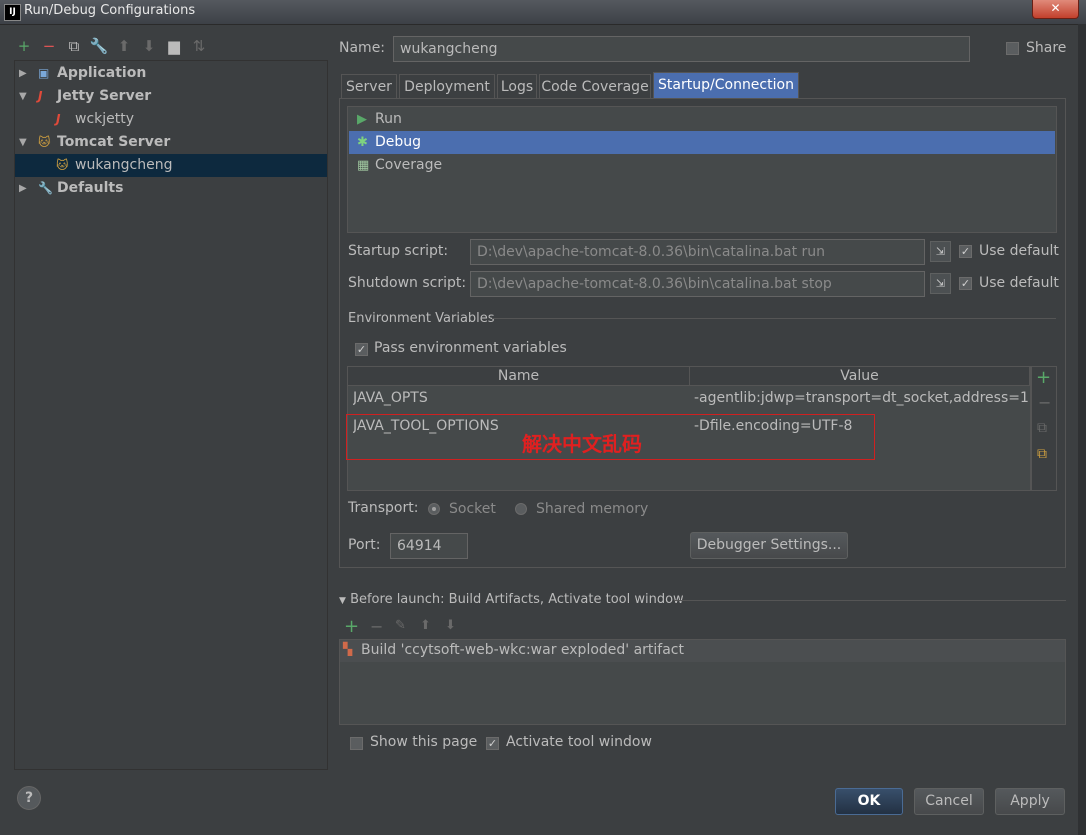 The image size is (1086, 835). Describe the element at coordinates (171, 73) in the screenshot. I see `tree-item: ▶ ▣ Application` at that location.